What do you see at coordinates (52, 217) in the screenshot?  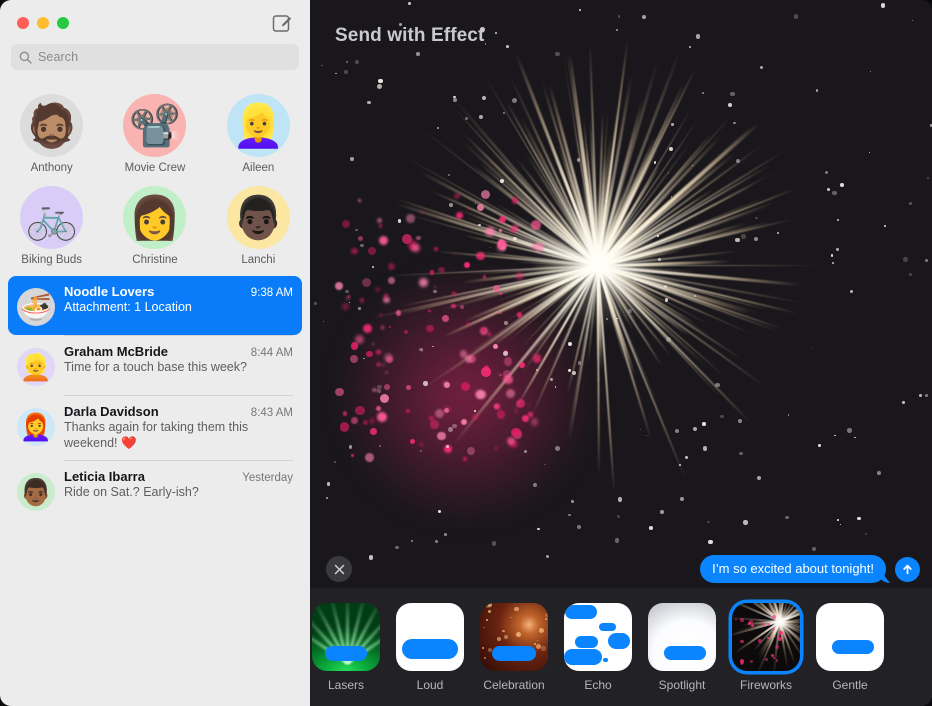 I see `avatar: 🚲` at bounding box center [52, 217].